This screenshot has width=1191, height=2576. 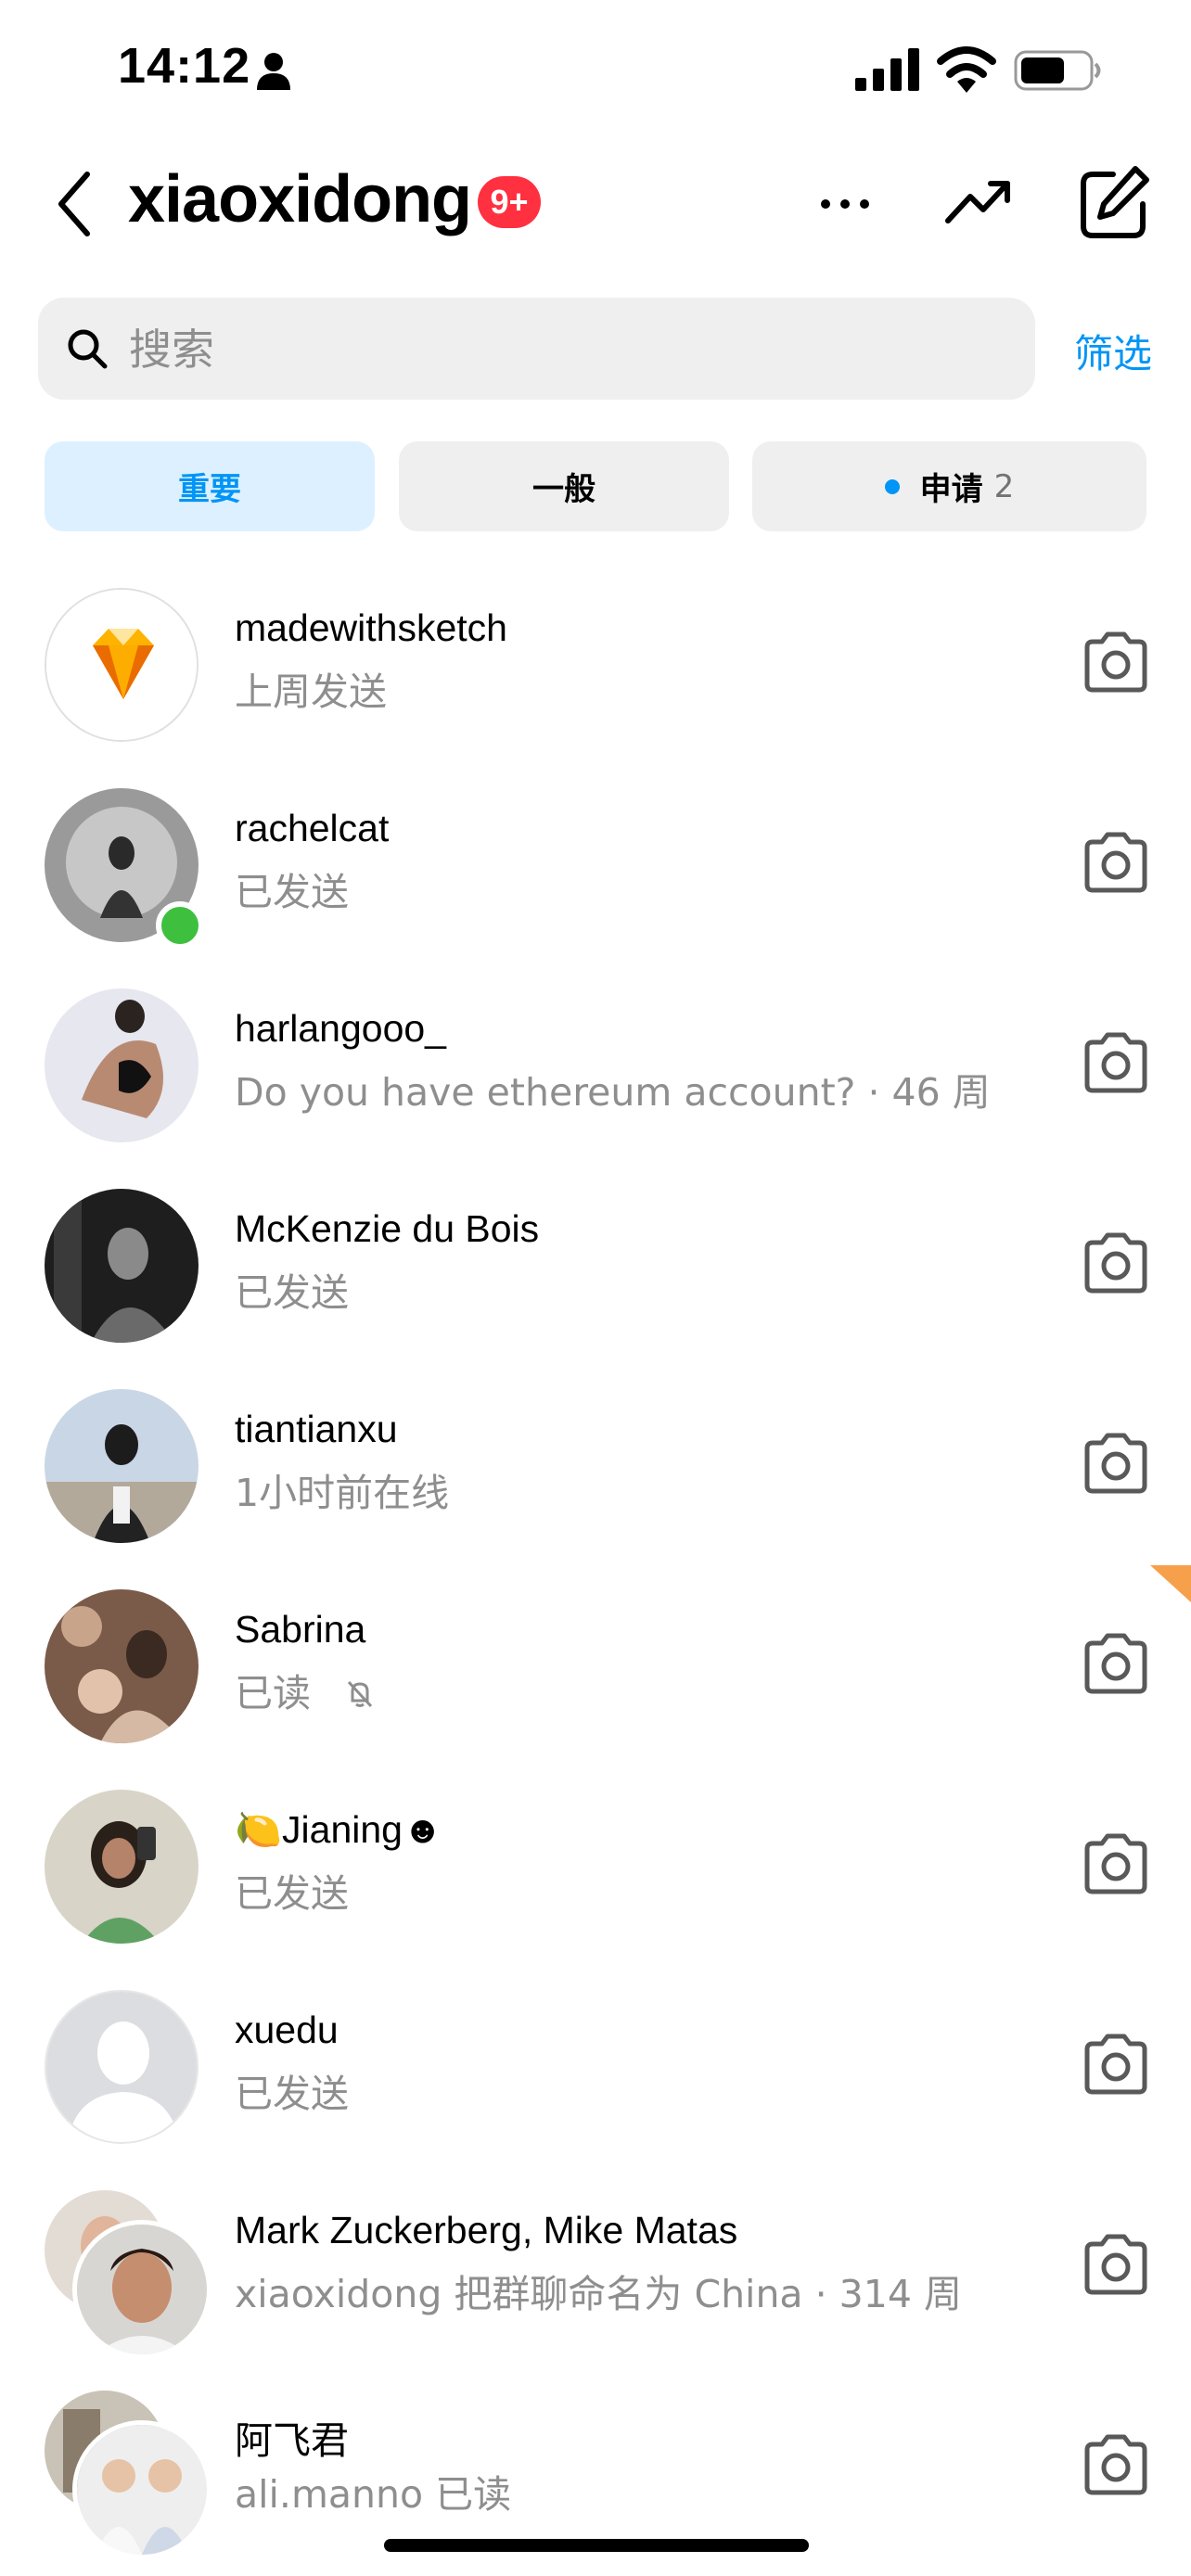 What do you see at coordinates (980, 202) in the screenshot?
I see `trending-icon` at bounding box center [980, 202].